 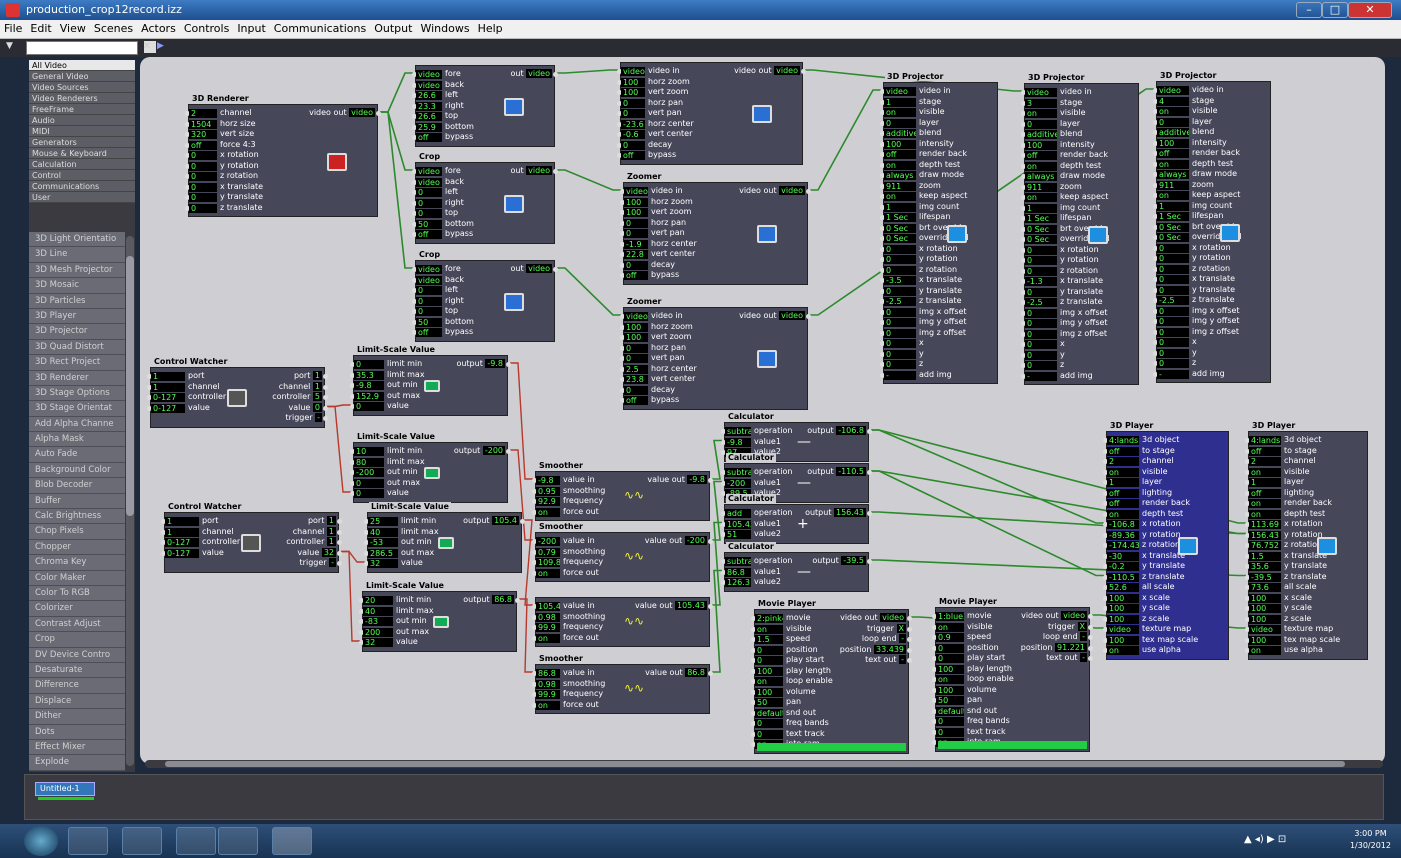 I want to click on input-value: 4:lands, so click(x=1123, y=440).